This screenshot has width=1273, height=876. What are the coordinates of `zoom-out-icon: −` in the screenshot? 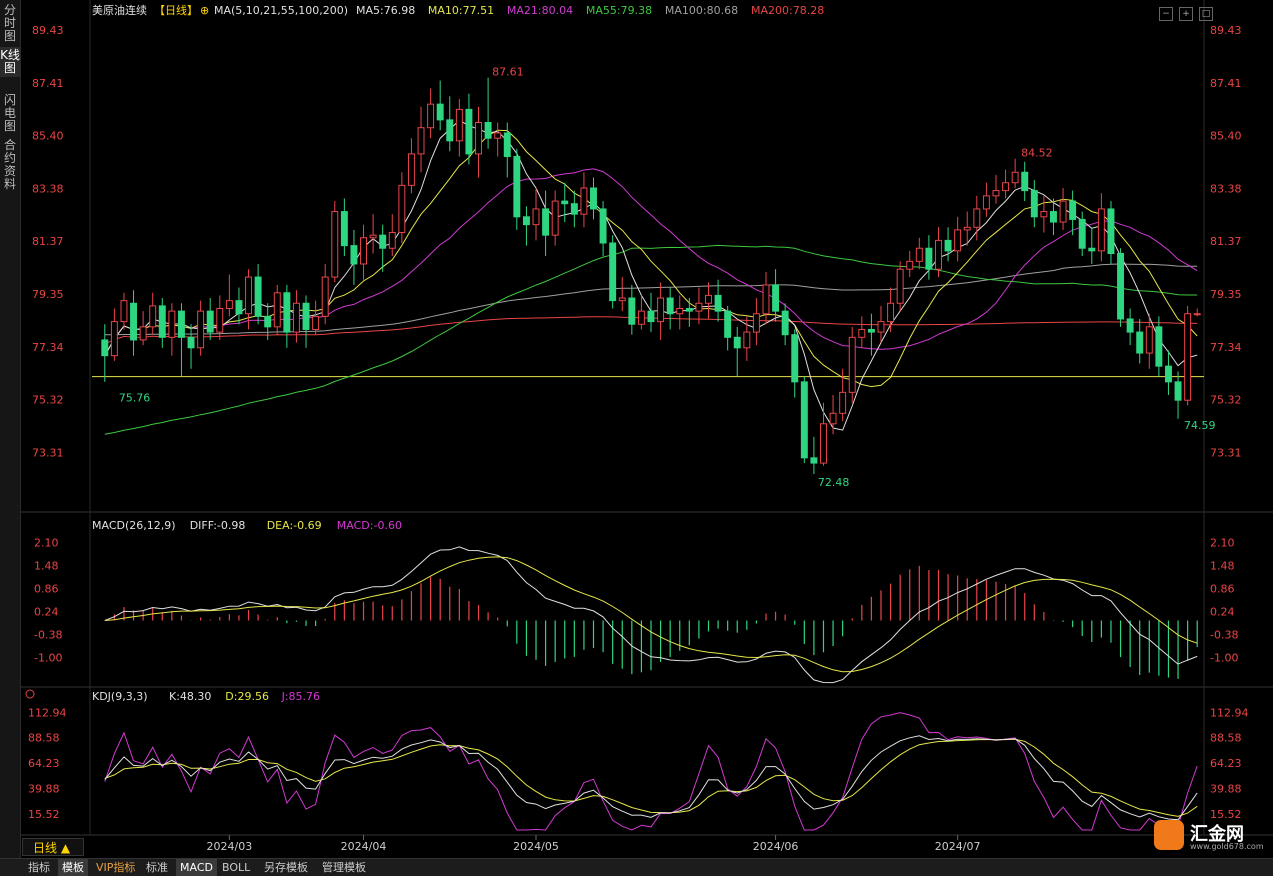 It's located at (1166, 14).